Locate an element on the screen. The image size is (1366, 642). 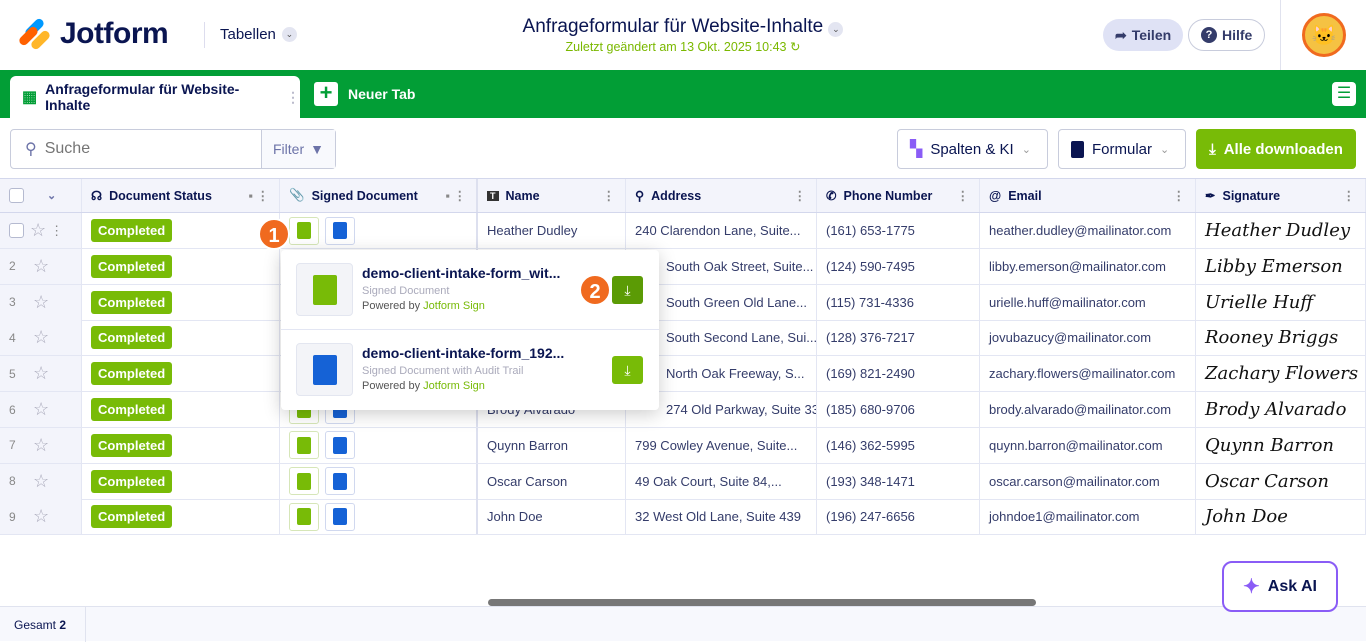
name-cell: Heather Dudley is located at coordinates (552, 230).